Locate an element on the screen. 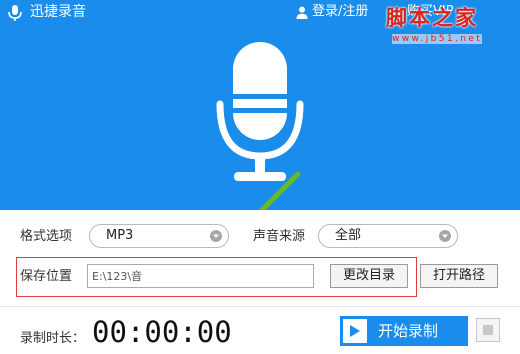  play-icon is located at coordinates (355, 331).